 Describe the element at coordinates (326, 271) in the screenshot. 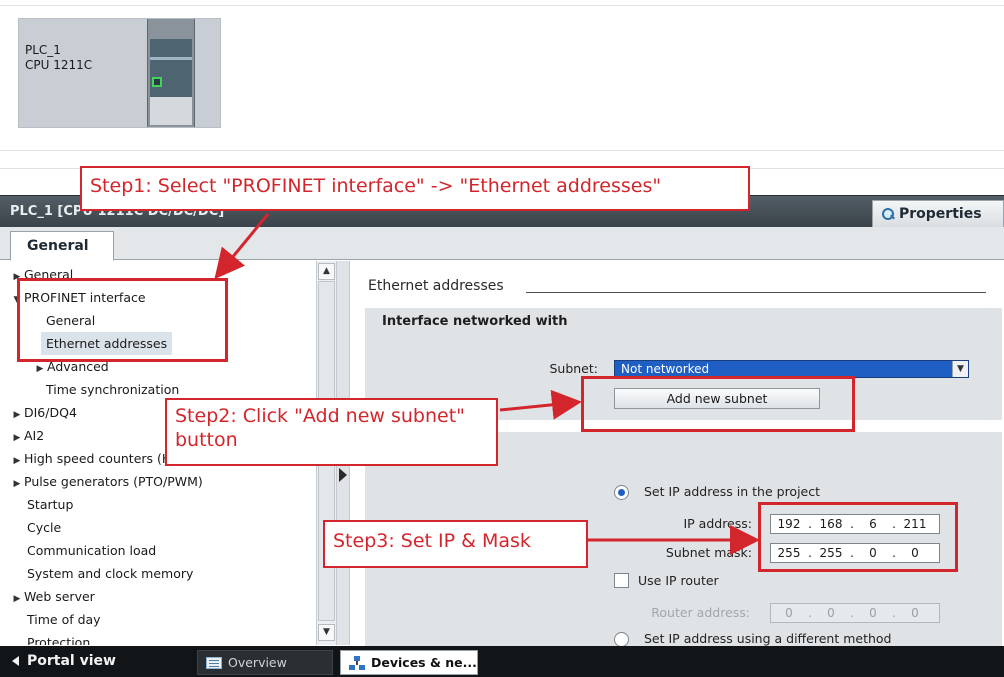

I see `scroll-up-icon: ▲` at that location.